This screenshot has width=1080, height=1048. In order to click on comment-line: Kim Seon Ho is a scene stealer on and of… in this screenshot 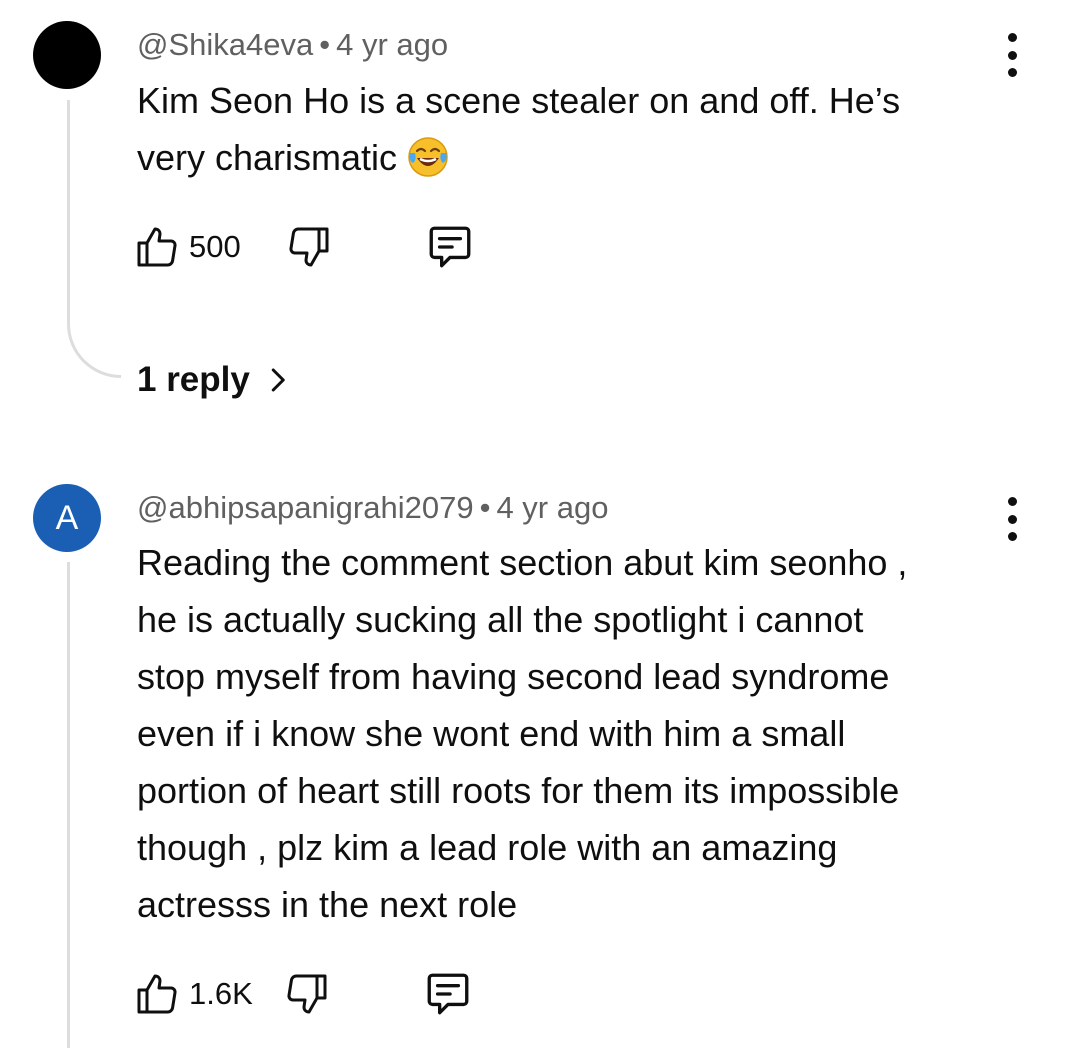, I will do `click(519, 100)`.